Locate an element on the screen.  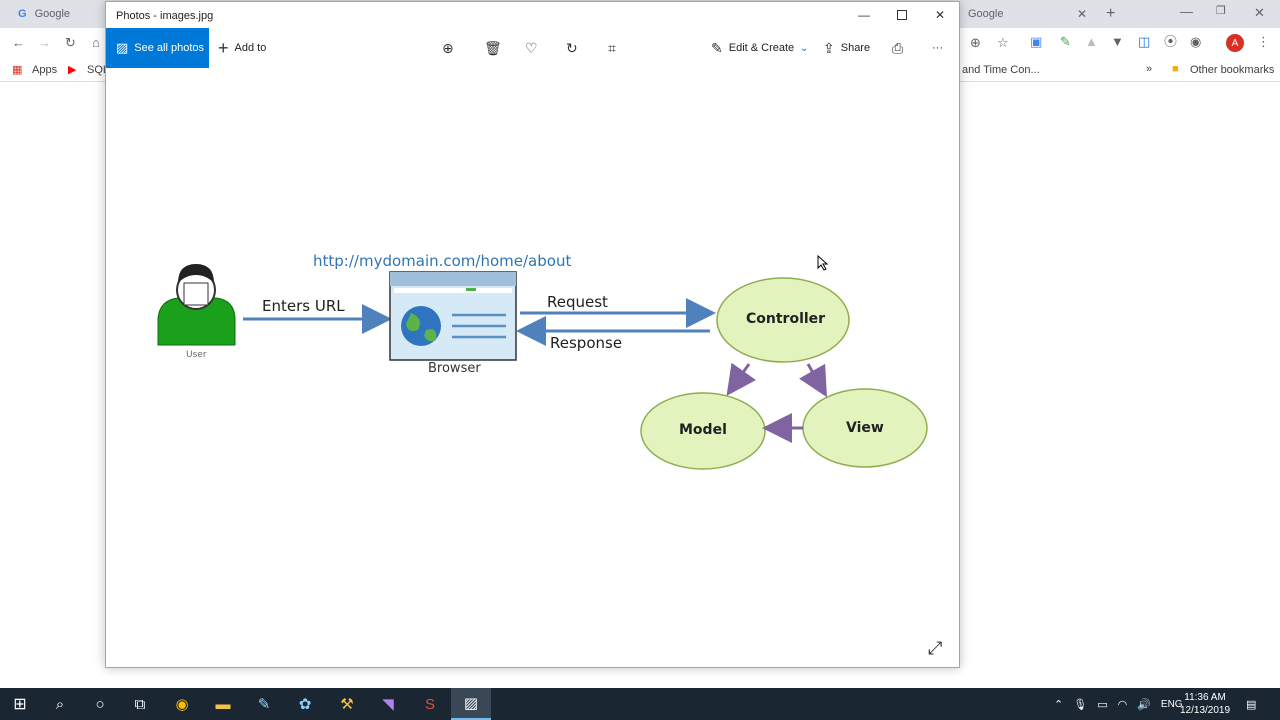
taskbar-sql: S is located at coordinates (430, 704).